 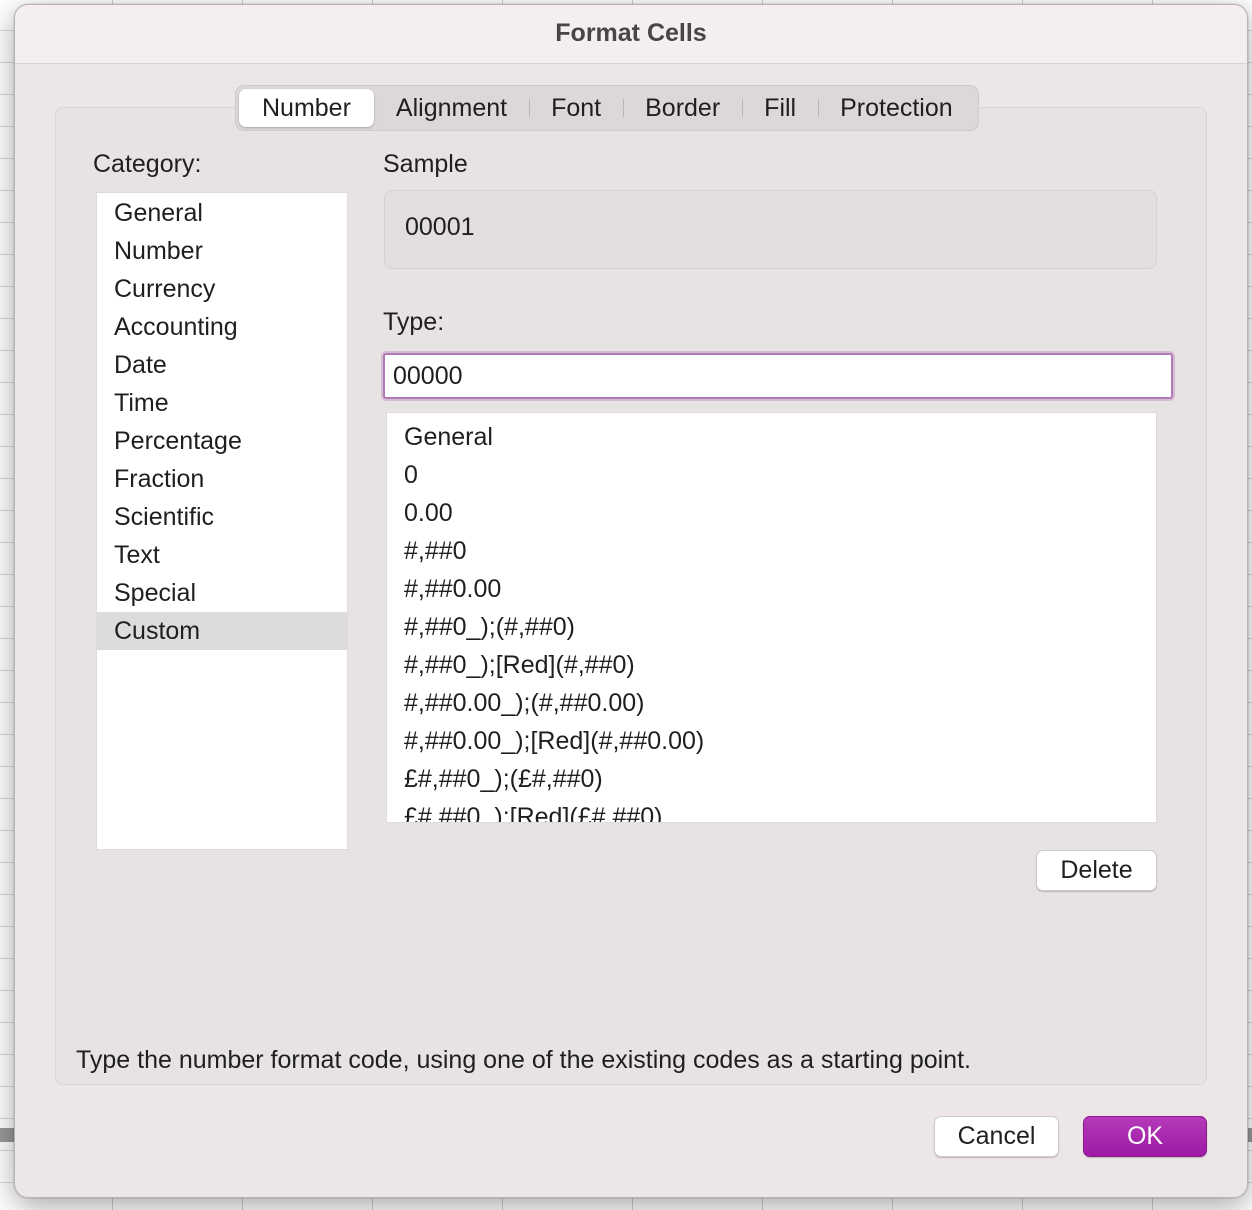 I want to click on type-input, so click(x=778, y=376).